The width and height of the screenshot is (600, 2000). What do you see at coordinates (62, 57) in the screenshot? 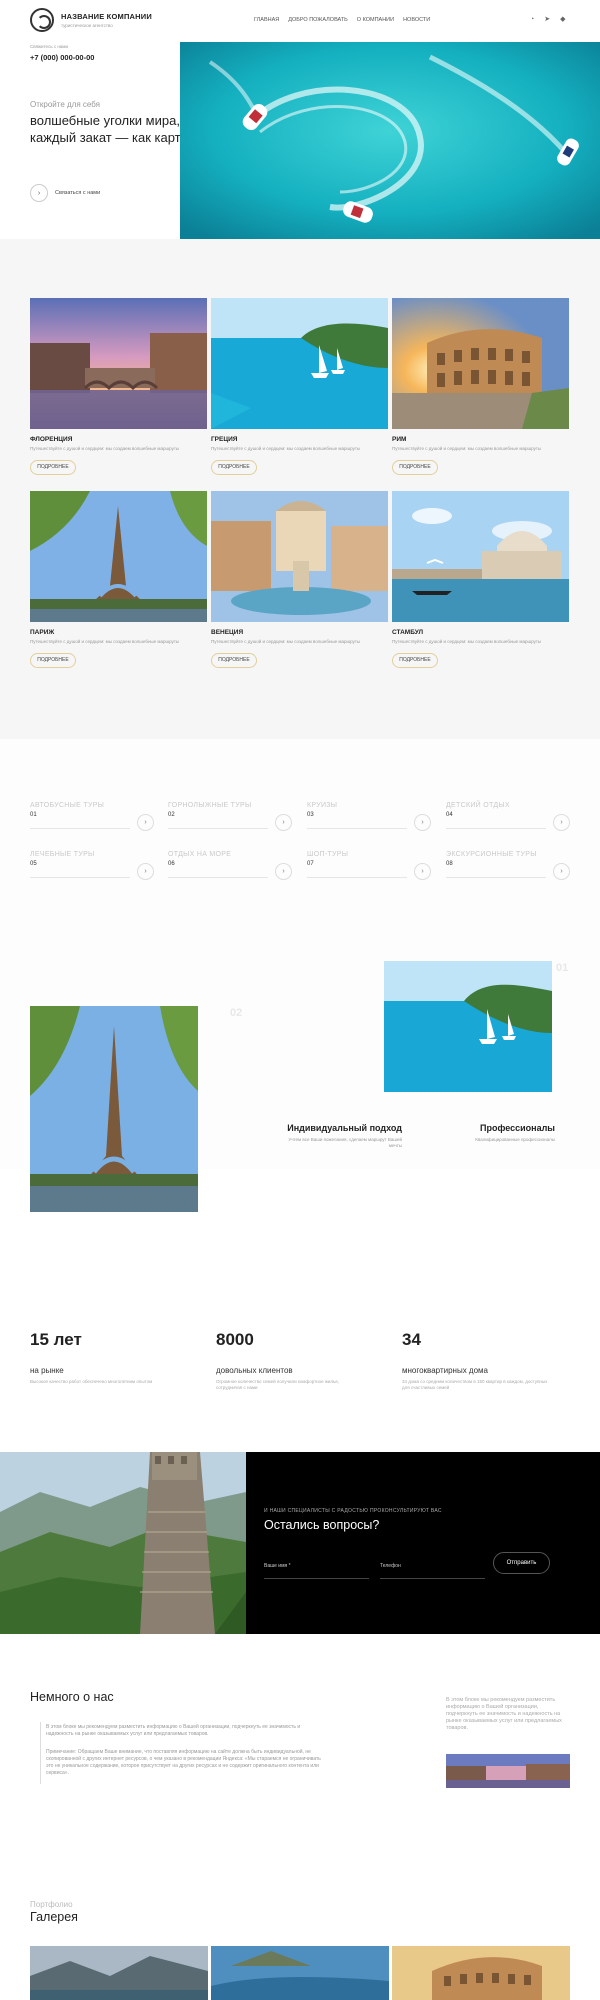
I see `phone-number: +7 (000) 000-00-00` at bounding box center [62, 57].